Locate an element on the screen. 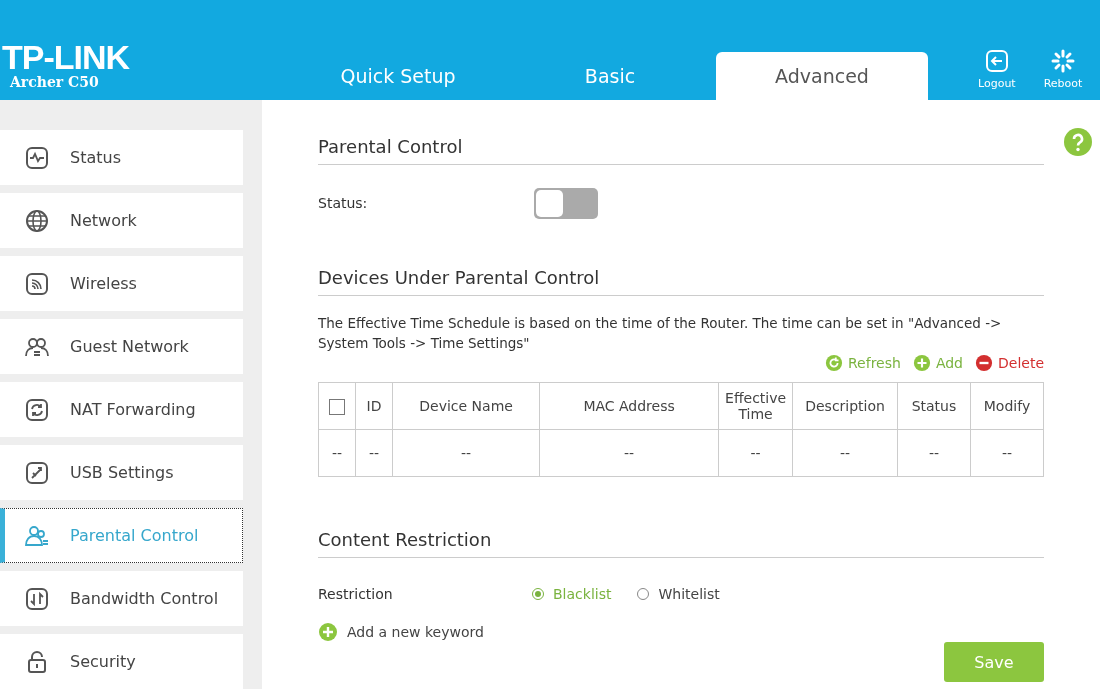 Image resolution: width=1100 pixels, height=689 pixels. help-icon is located at coordinates (1078, 142).